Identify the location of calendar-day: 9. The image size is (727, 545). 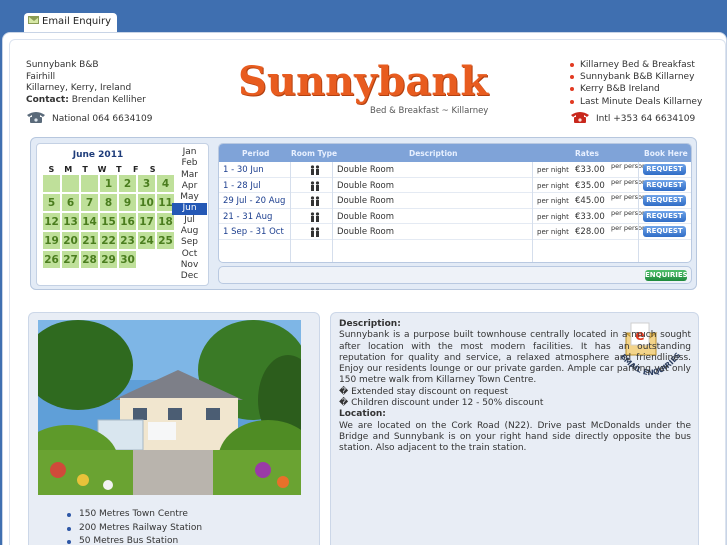
(127, 202).